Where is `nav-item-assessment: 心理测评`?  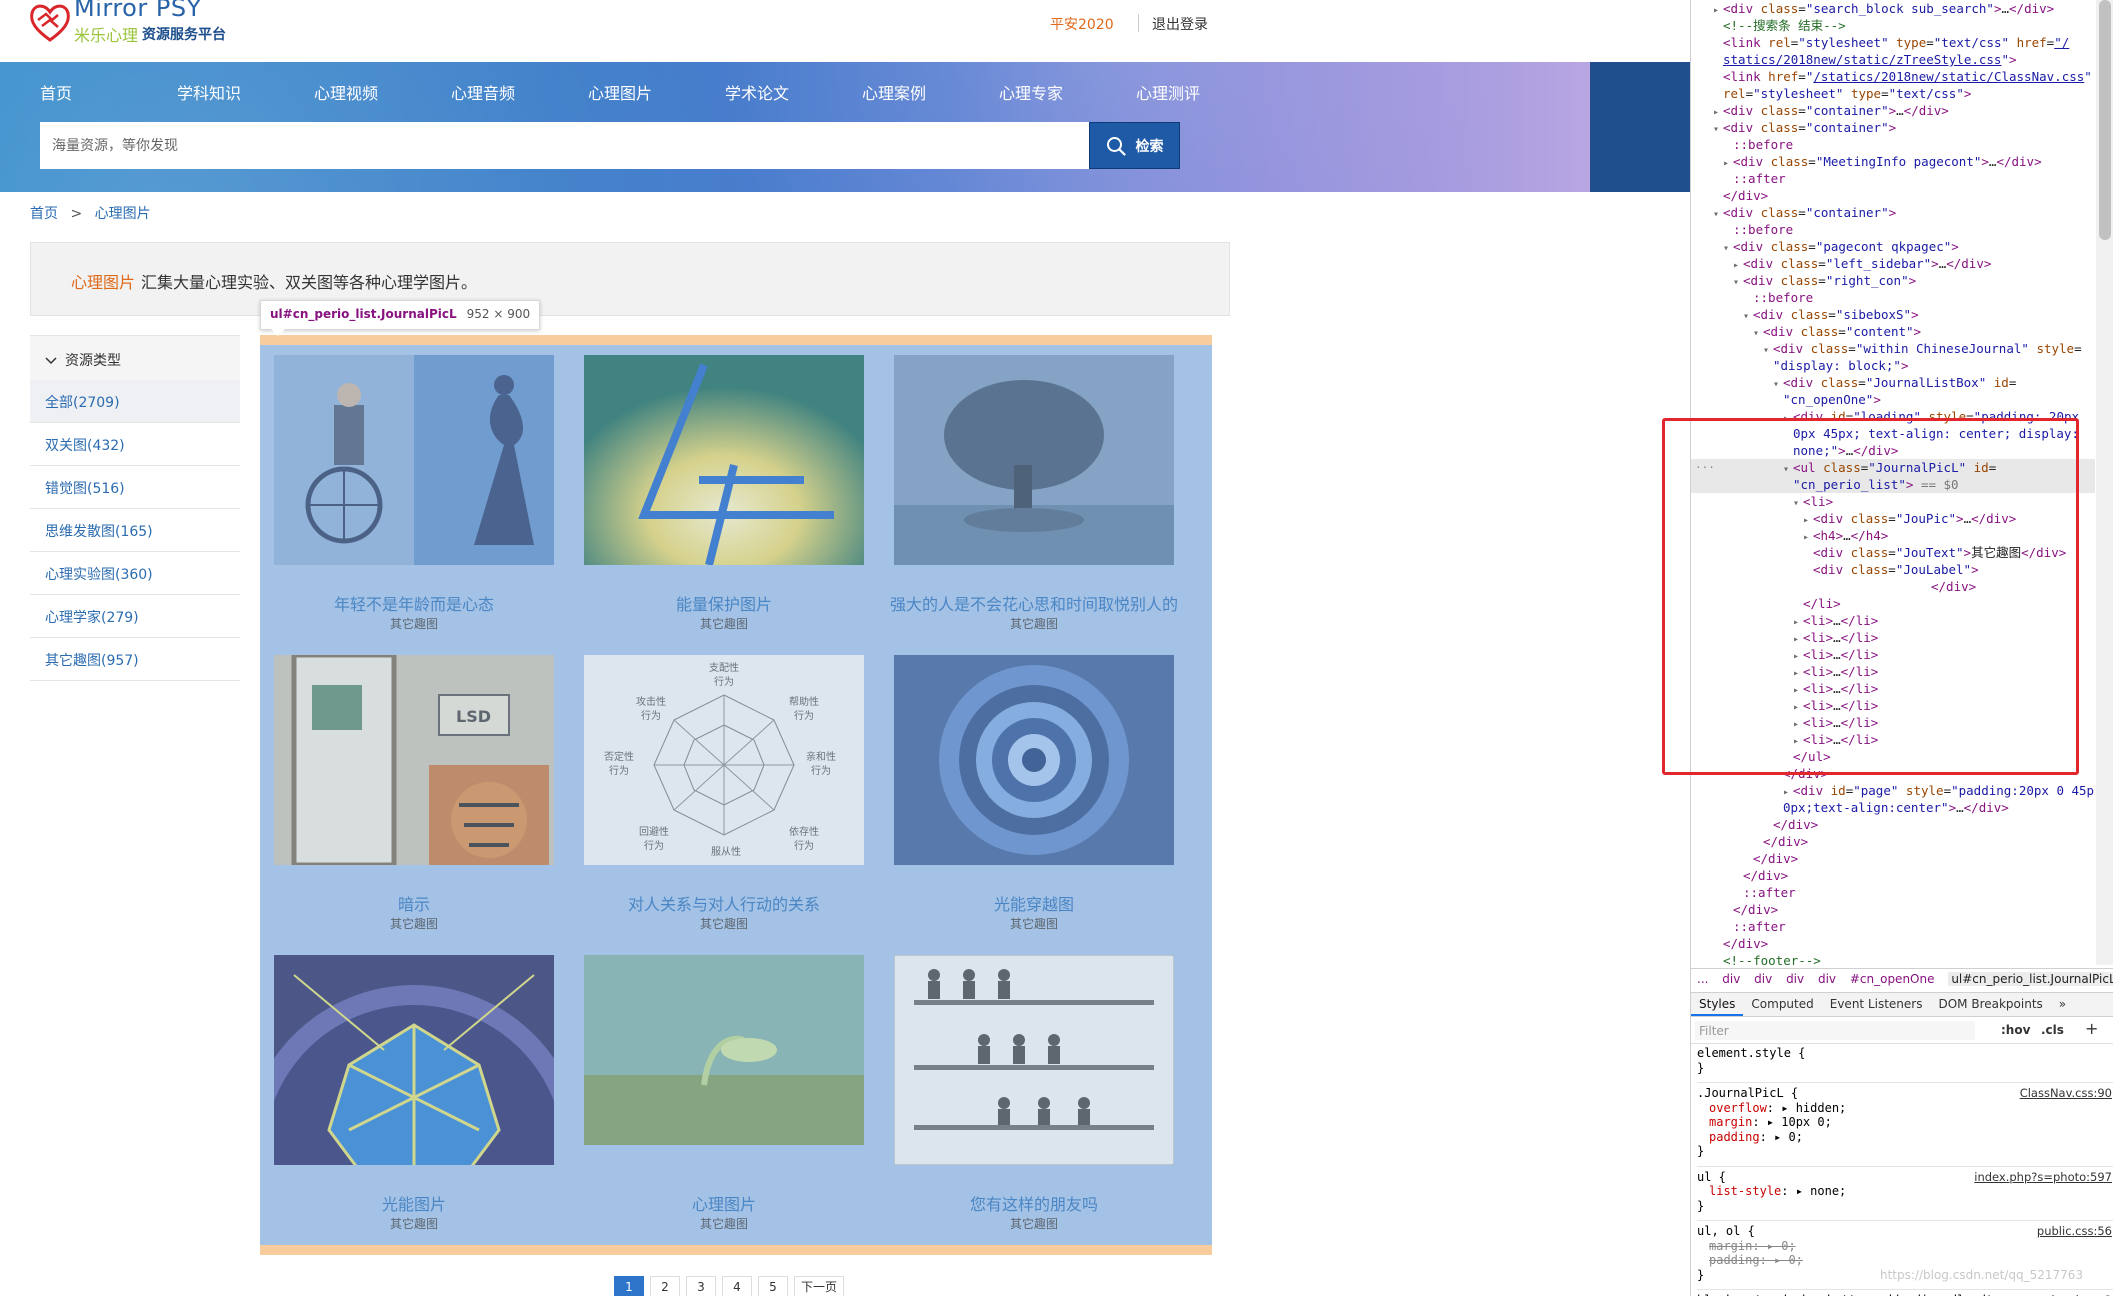 nav-item-assessment: 心理测评 is located at coordinates (1204, 92).